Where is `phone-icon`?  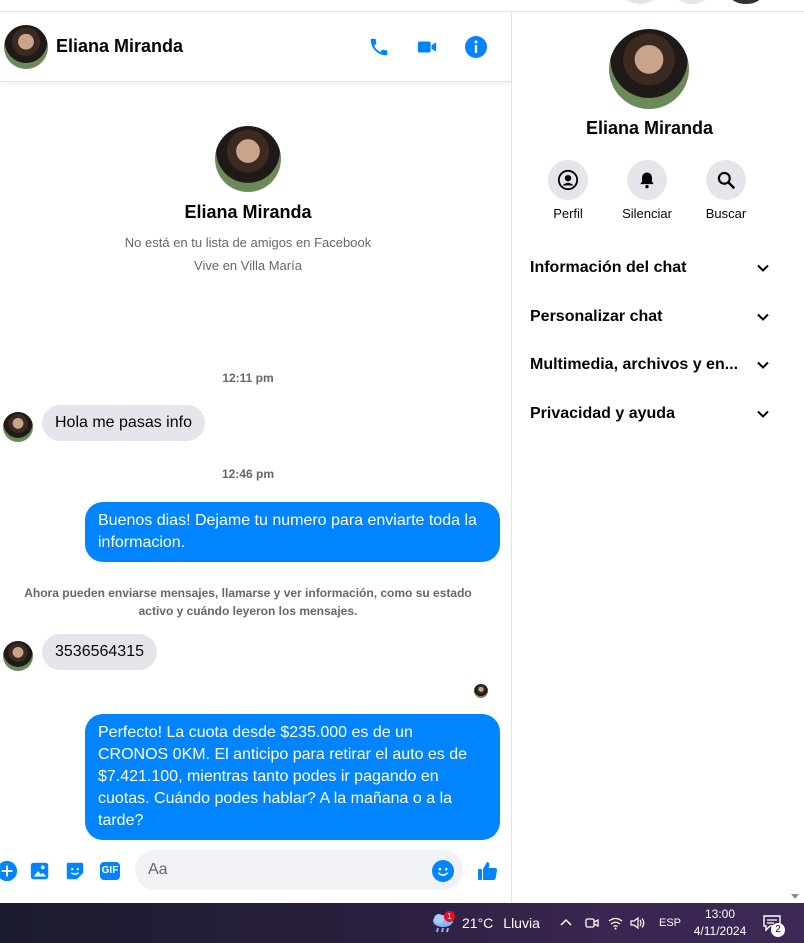 phone-icon is located at coordinates (379, 47).